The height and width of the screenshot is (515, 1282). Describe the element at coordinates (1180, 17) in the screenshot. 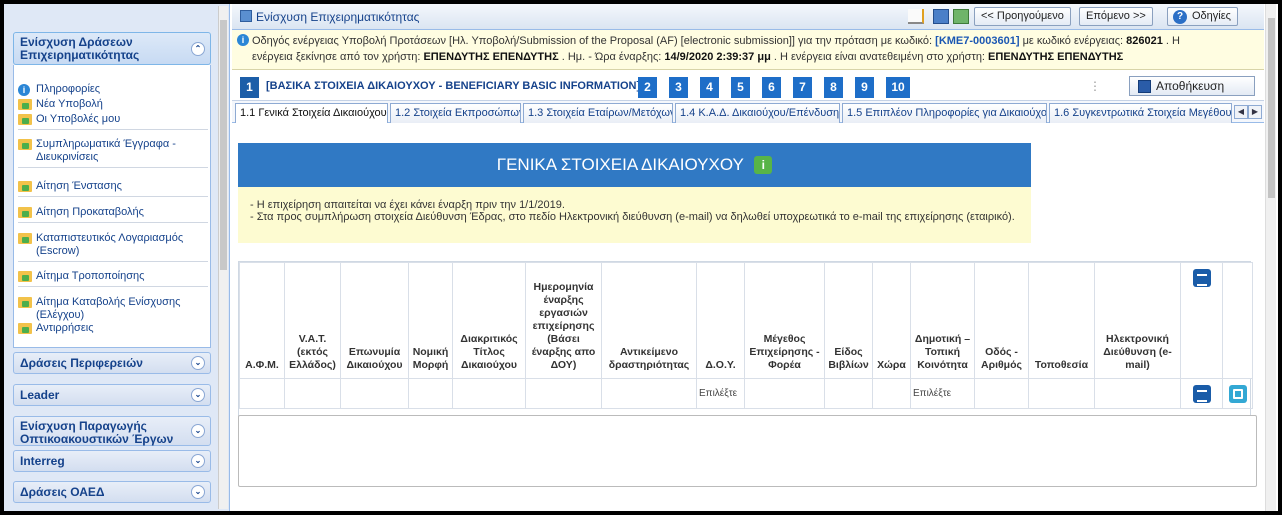

I see `help-icon: ?` at that location.